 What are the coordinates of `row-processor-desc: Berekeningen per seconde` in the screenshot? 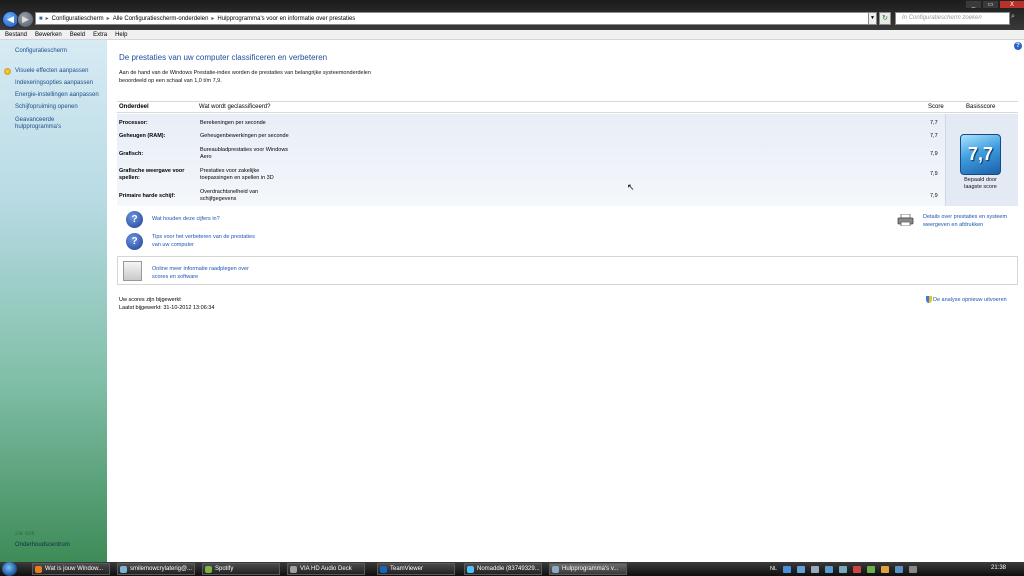 It's located at (233, 123).